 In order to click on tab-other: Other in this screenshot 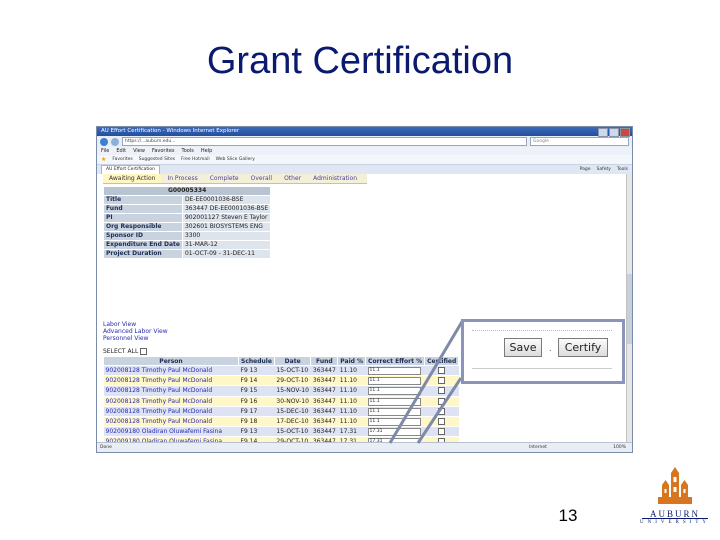, I will do `click(292, 178)`.